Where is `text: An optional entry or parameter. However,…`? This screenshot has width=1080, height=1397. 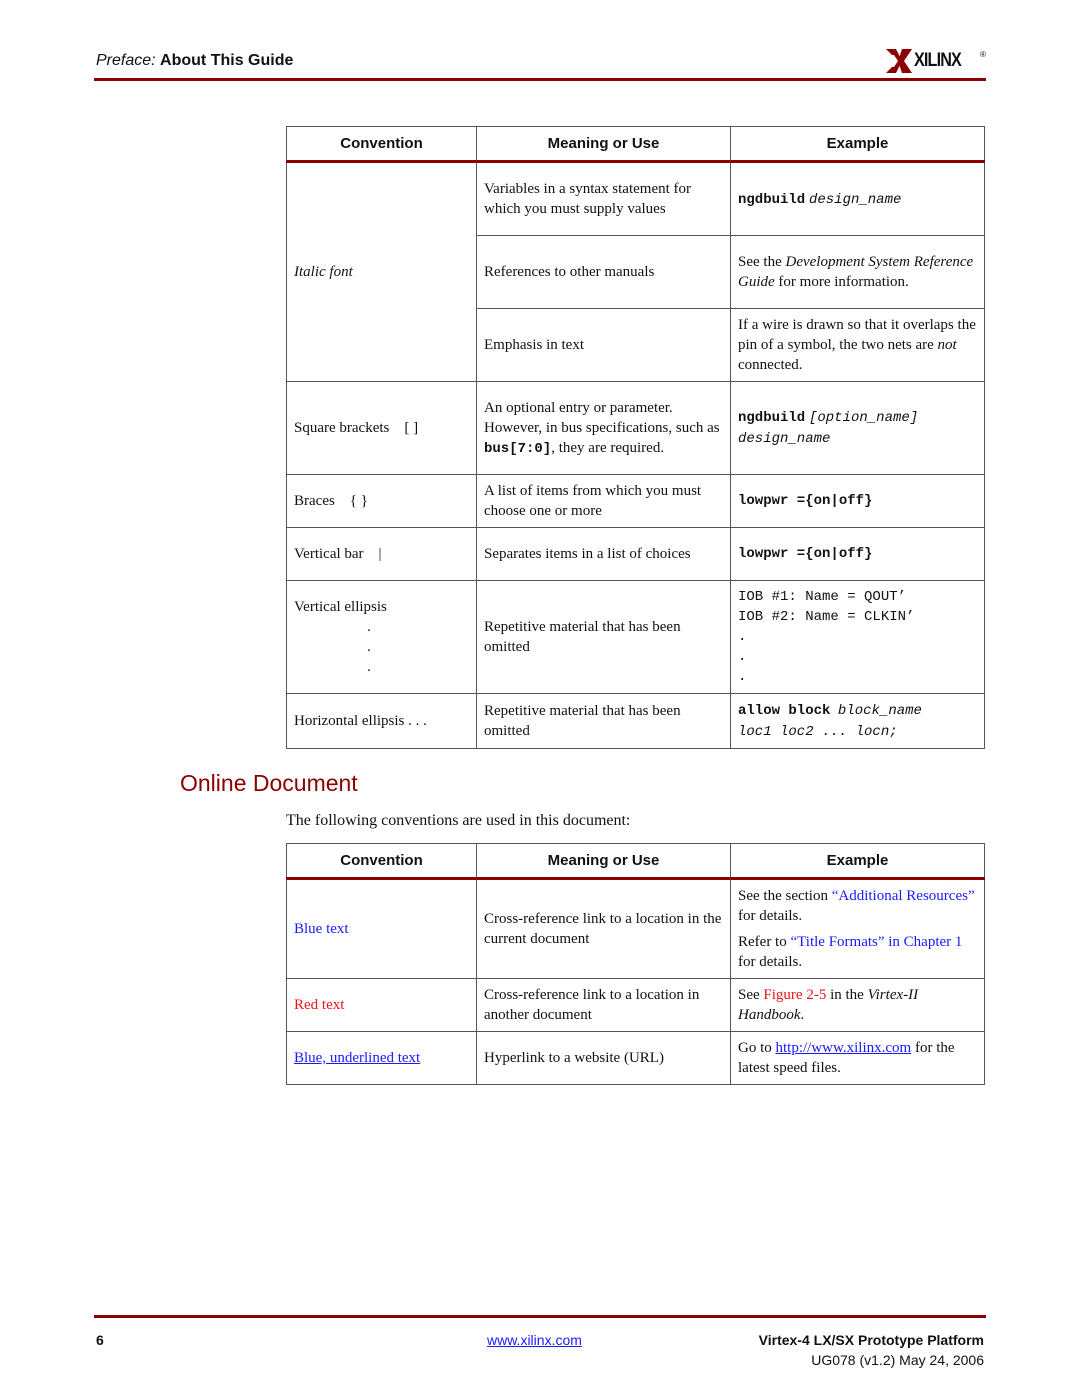
text: An optional entry or parameter. However,… is located at coordinates (602, 417).